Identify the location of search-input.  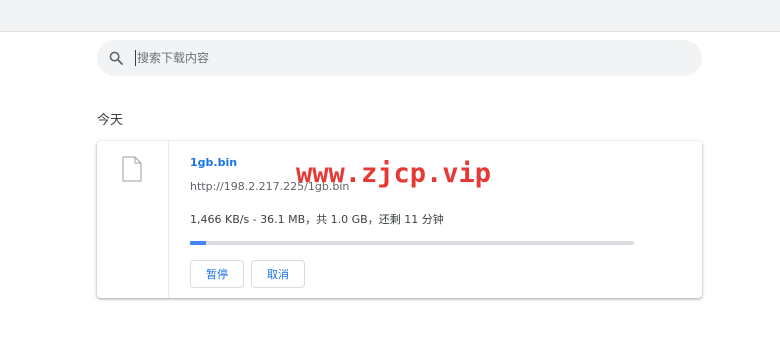
(407, 58).